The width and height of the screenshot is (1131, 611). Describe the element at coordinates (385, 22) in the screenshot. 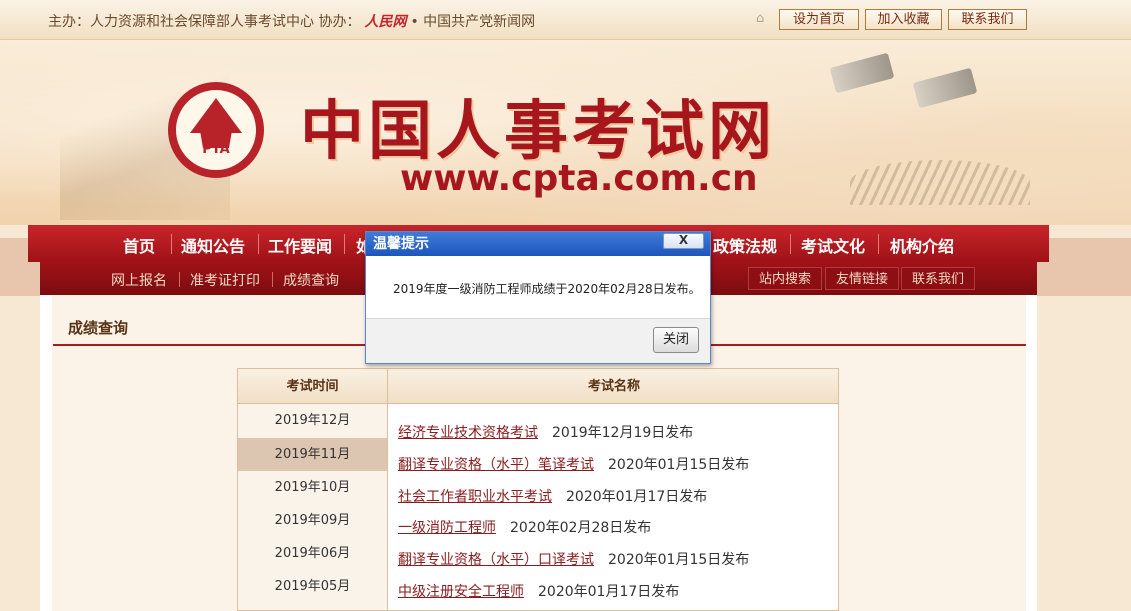

I see `people-daily-logo: 人民网` at that location.